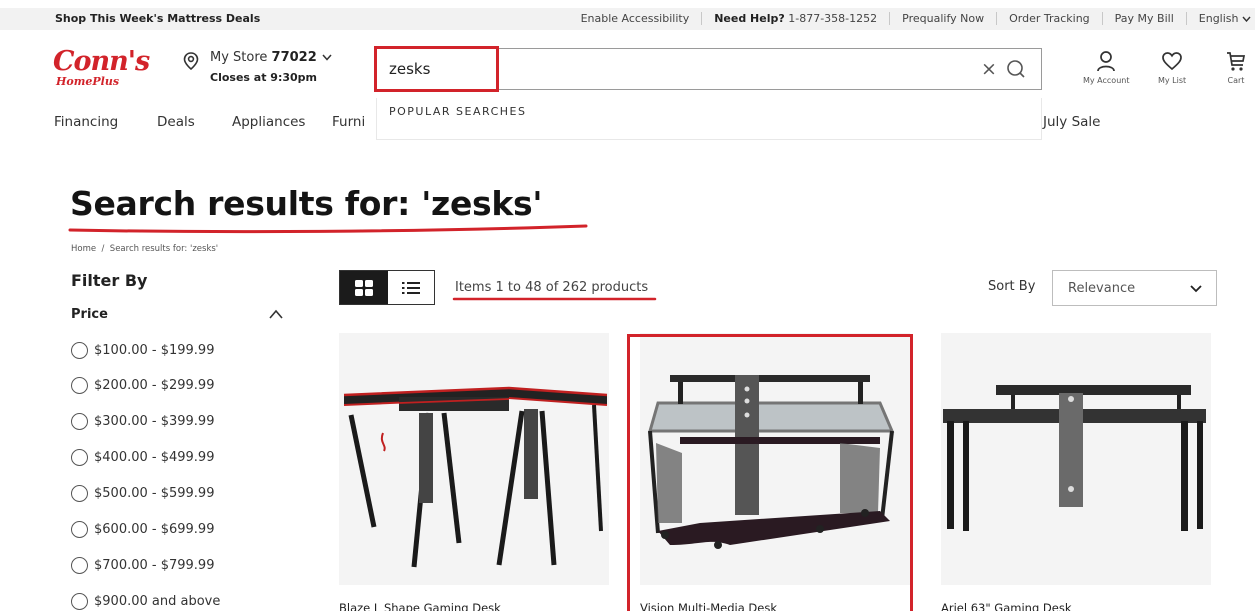  I want to click on my-list-label: My List, so click(1172, 80).